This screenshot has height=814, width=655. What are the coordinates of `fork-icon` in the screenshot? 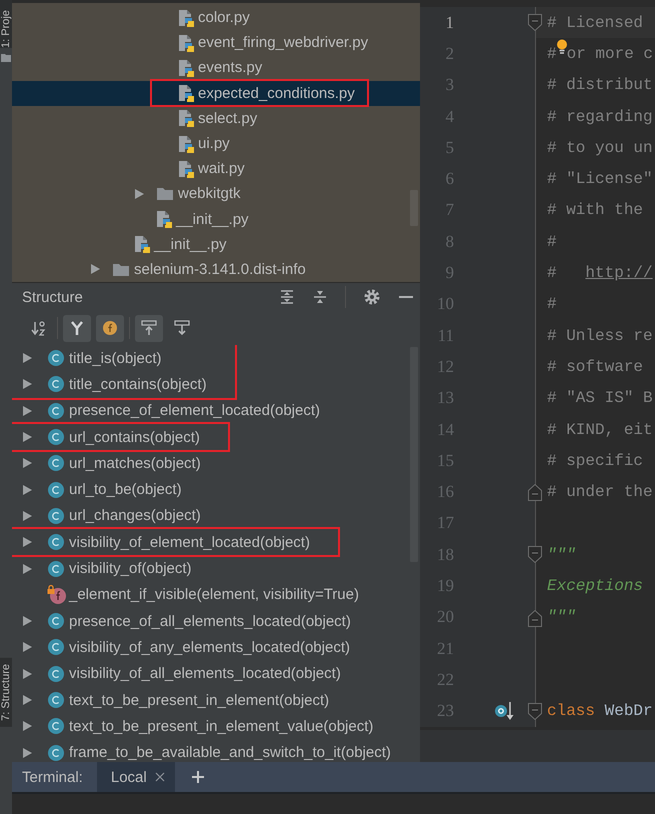 It's located at (77, 328).